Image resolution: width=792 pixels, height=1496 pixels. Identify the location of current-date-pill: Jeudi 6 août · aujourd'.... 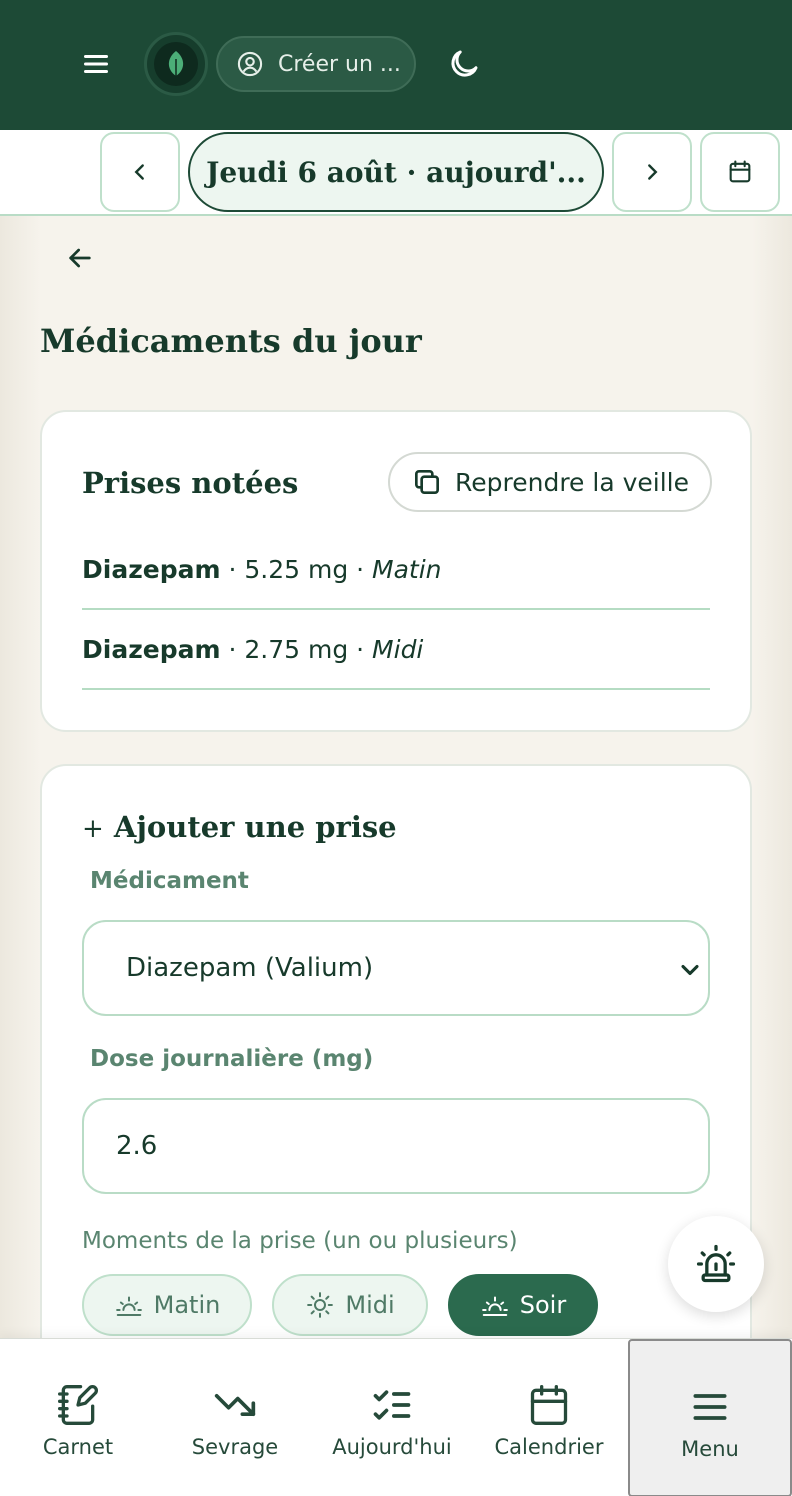
(396, 172).